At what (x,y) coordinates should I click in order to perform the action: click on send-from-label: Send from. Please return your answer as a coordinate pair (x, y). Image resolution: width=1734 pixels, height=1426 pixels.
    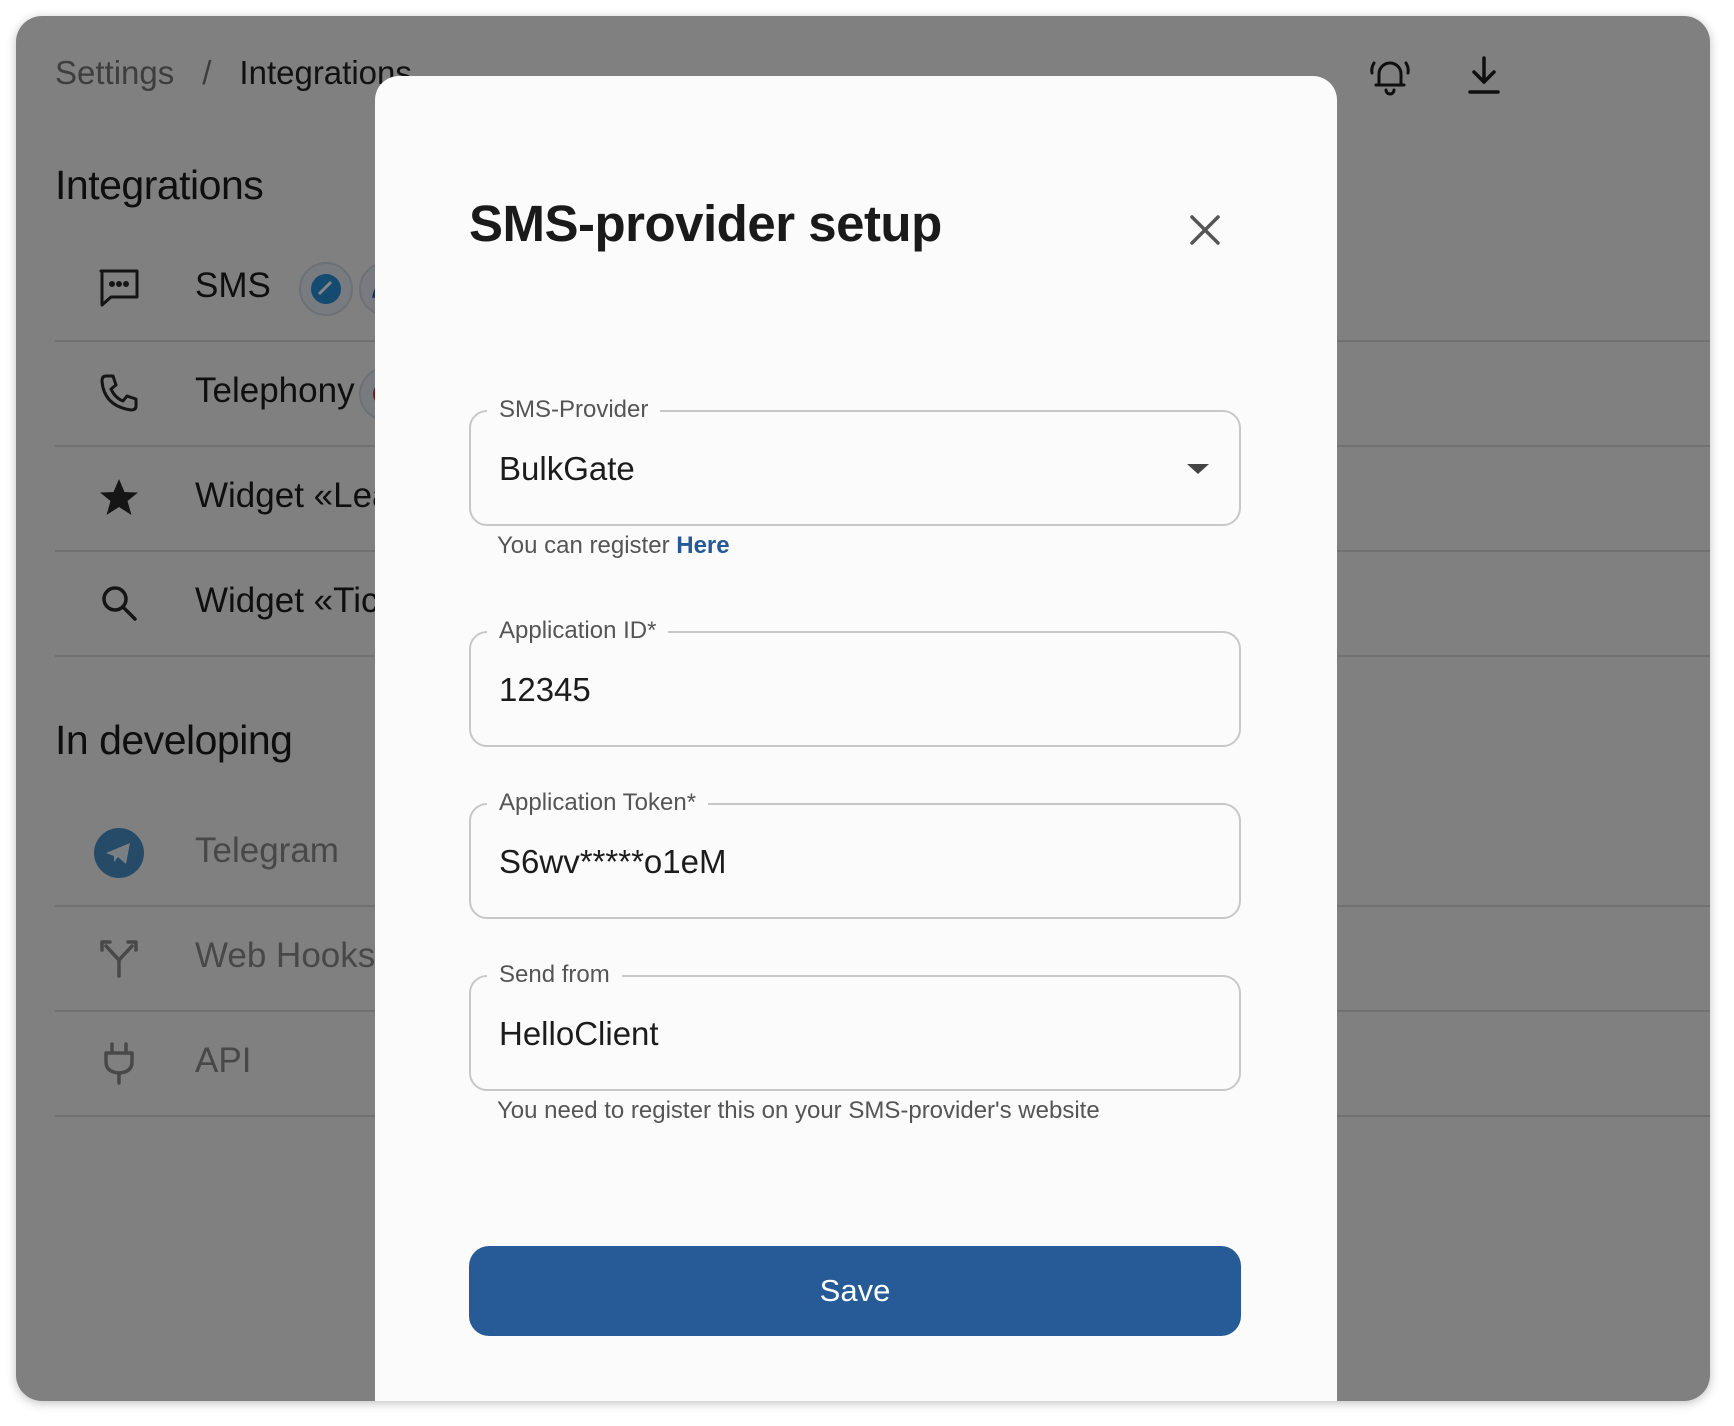
    Looking at the image, I should click on (554, 975).